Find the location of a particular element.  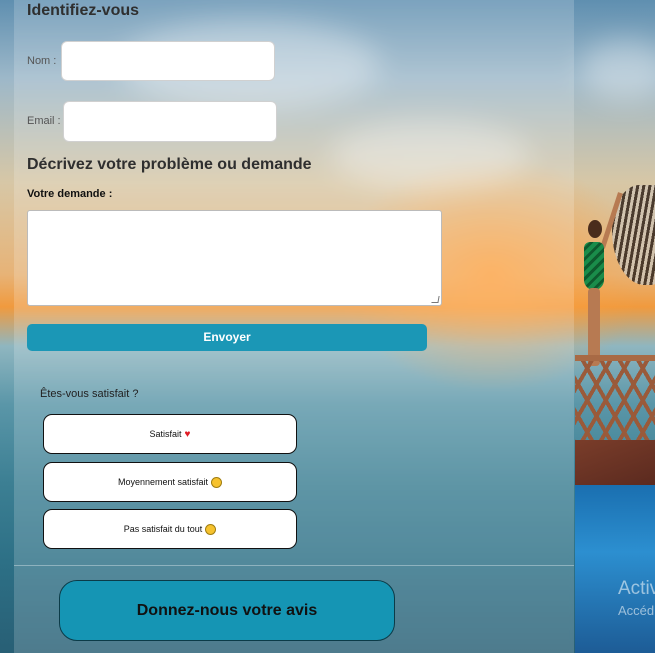

name-label: Nom : is located at coordinates (42, 61).